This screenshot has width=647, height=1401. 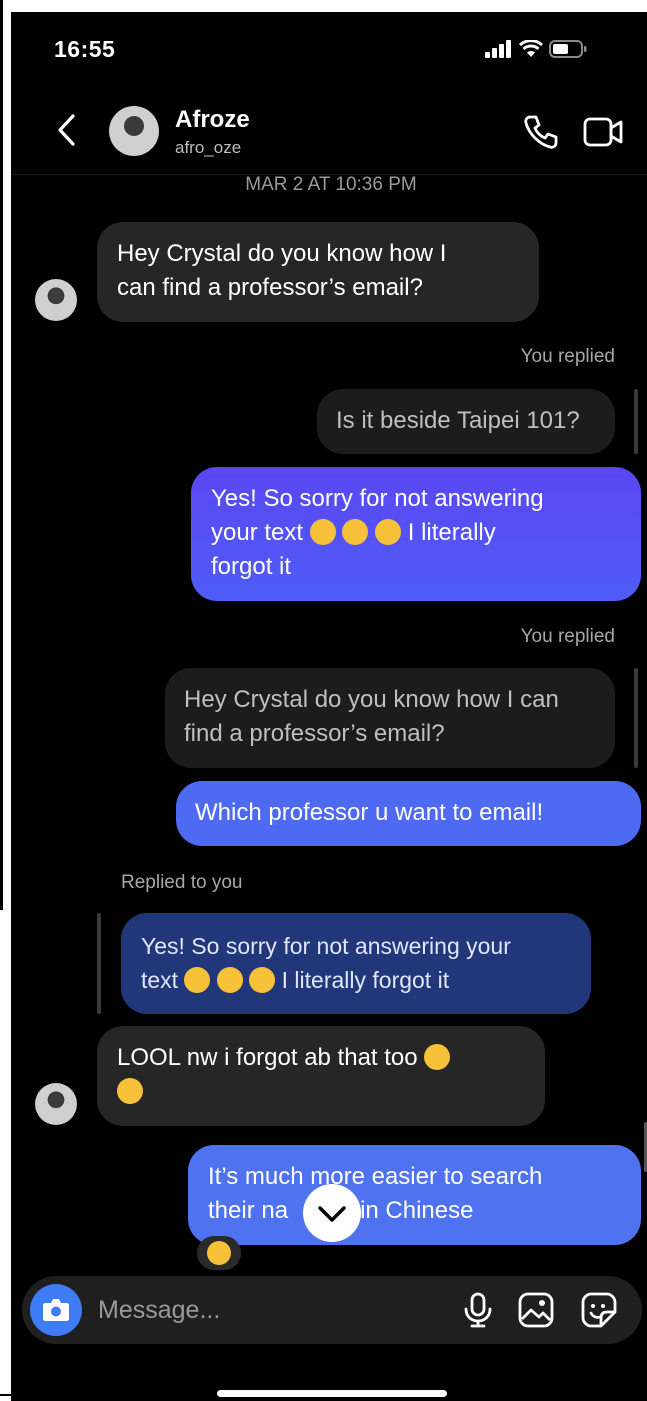 I want to click on scroll-to-bottom-button, so click(x=332, y=1213).